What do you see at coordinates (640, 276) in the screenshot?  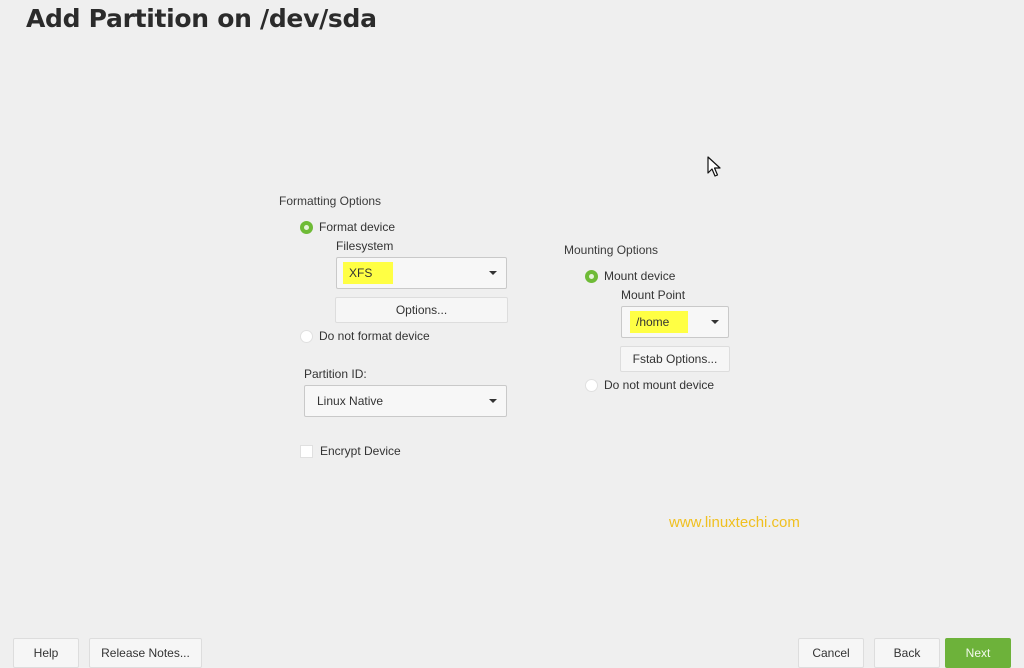 I see `mount-device-label: Mount device` at bounding box center [640, 276].